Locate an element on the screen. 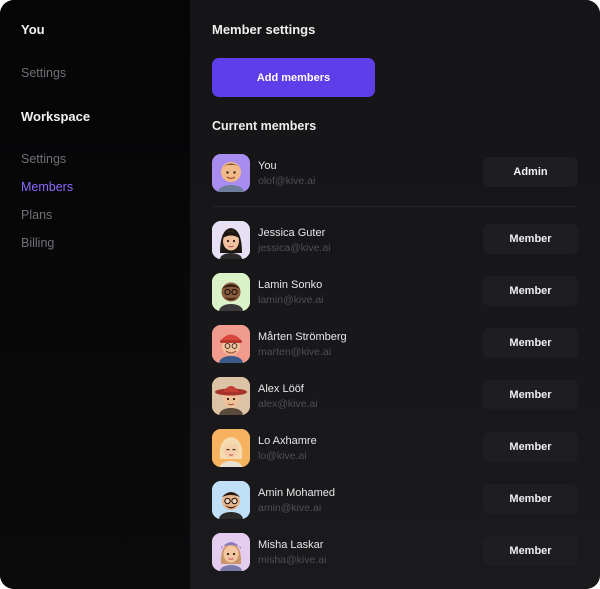 Image resolution: width=600 pixels, height=589 pixels. member-row: Jessica Guter jessica@kive.ai Member is located at coordinates (395, 243).